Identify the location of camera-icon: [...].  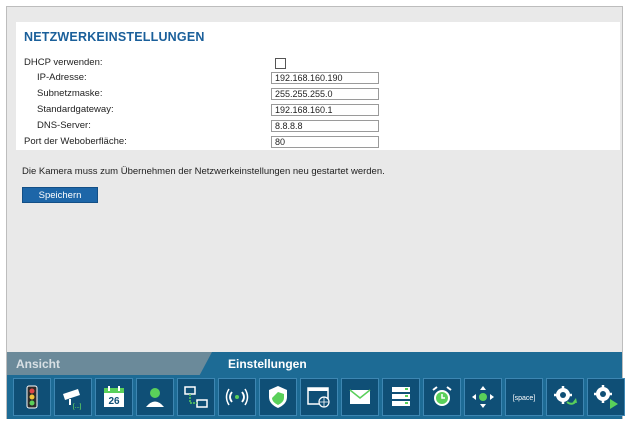
(72, 399).